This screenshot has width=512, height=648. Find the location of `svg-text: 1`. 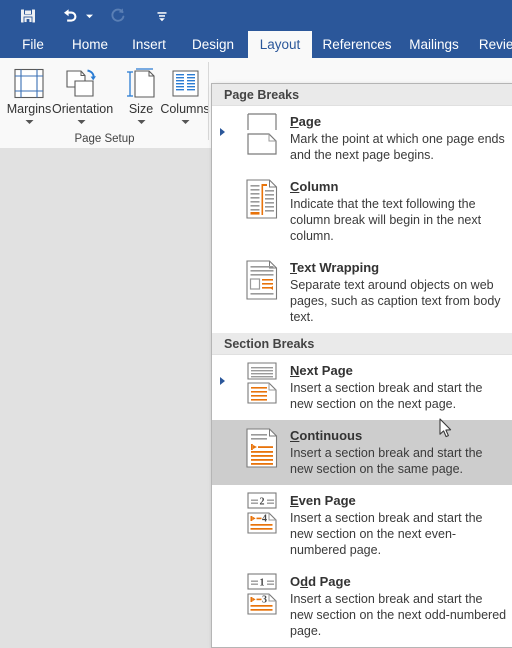

svg-text: 1 is located at coordinates (262, 582).